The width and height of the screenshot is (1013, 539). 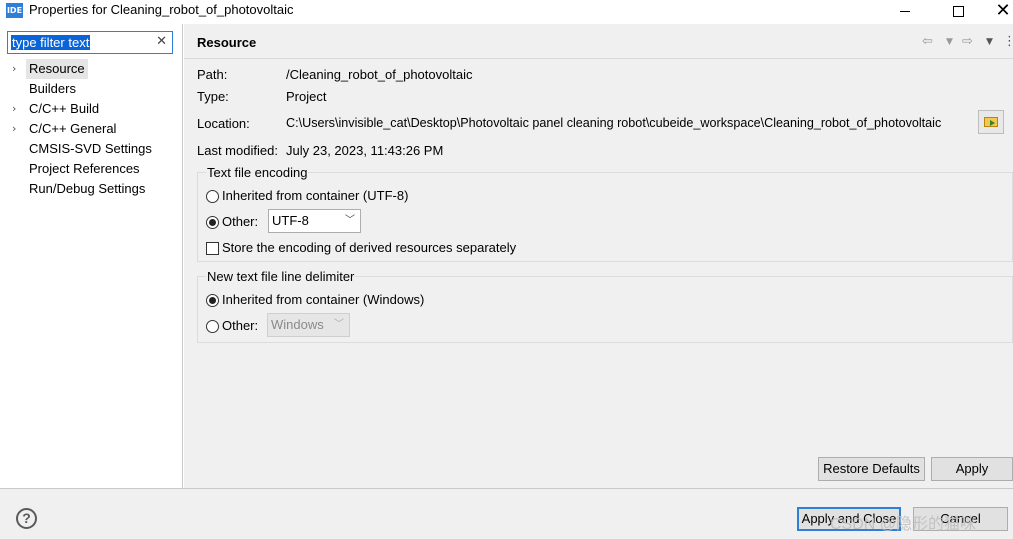 I want to click on minimize-button, so click(x=905, y=11).